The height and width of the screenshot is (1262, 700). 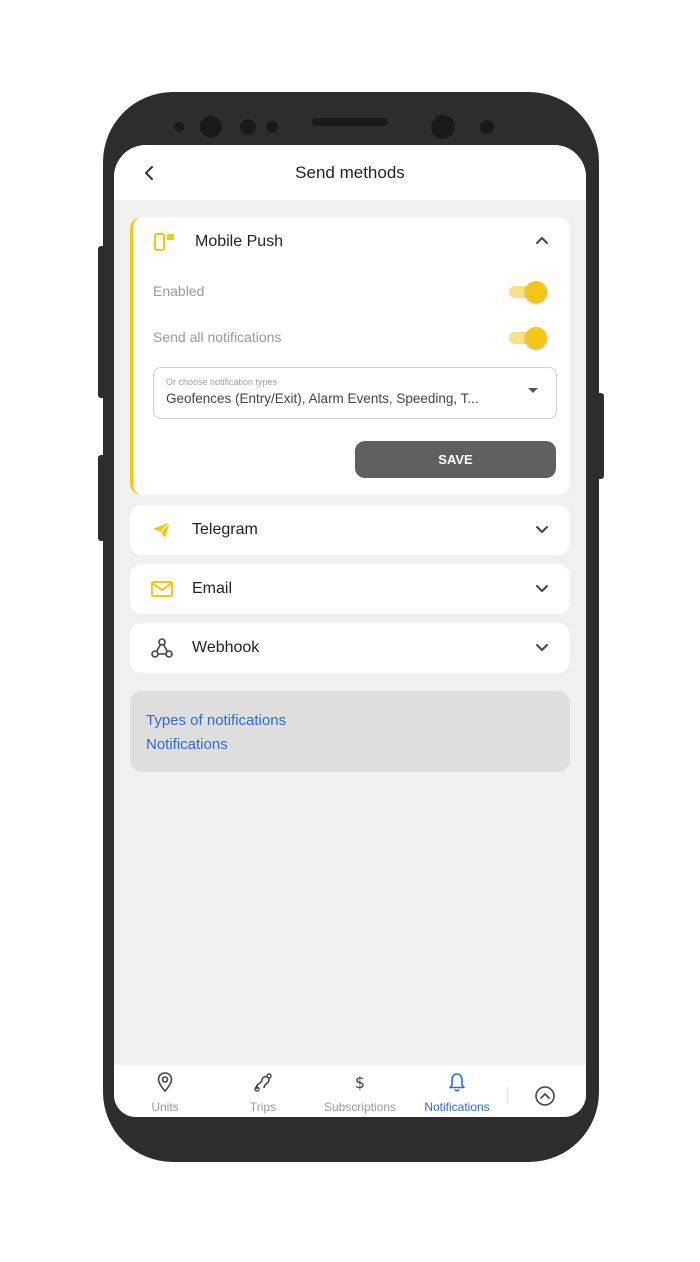 I want to click on method-card-email: Email, so click(x=350, y=589).